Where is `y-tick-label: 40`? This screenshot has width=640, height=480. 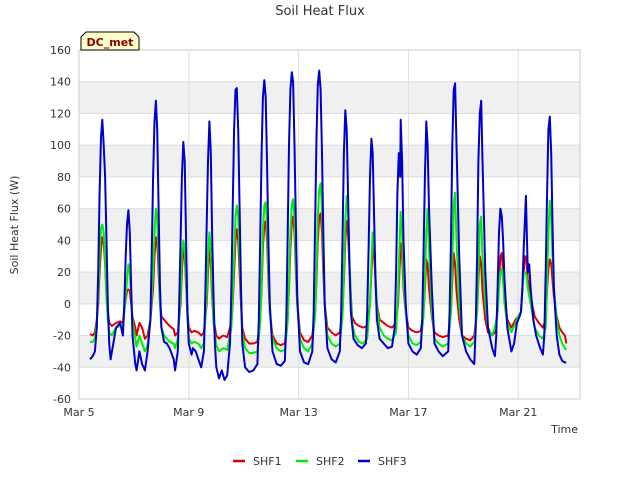
y-tick-label: 40 is located at coordinates (64, 240).